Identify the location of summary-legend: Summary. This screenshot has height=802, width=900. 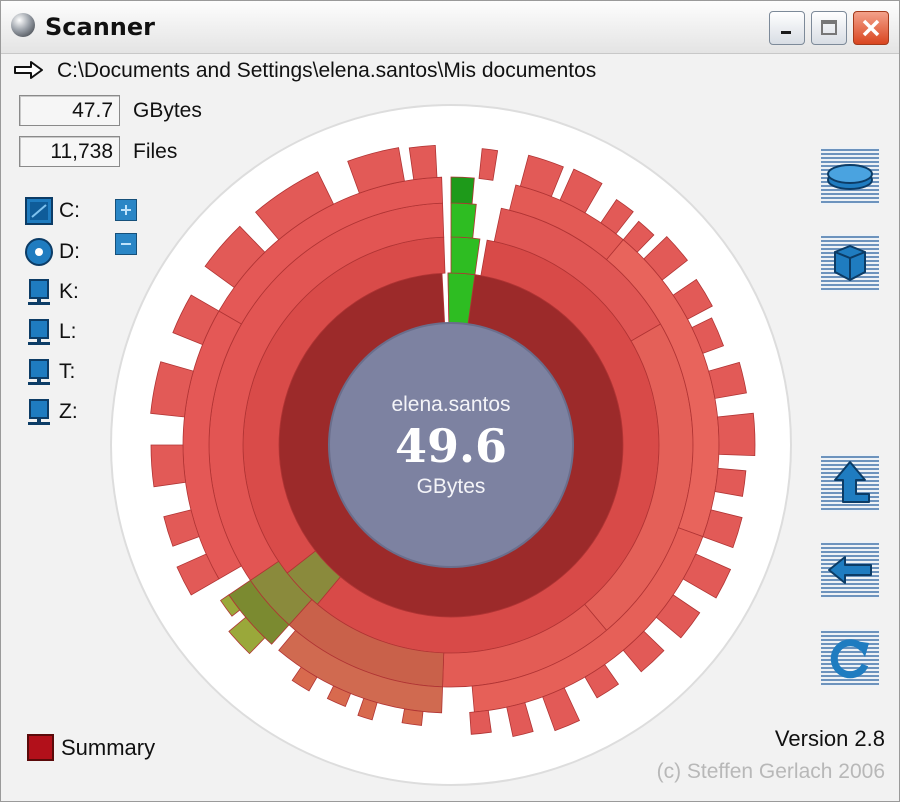
(91, 747).